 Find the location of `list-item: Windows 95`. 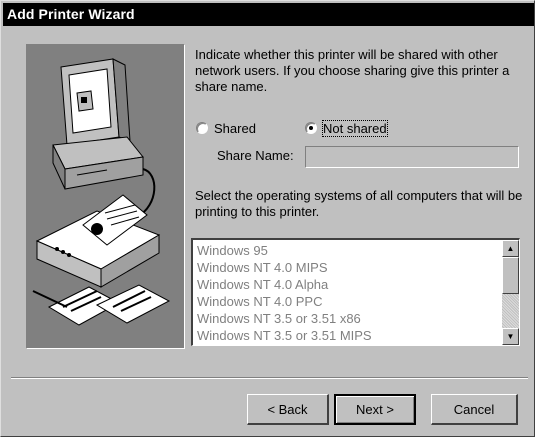

list-item: Windows 95 is located at coordinates (284, 250).